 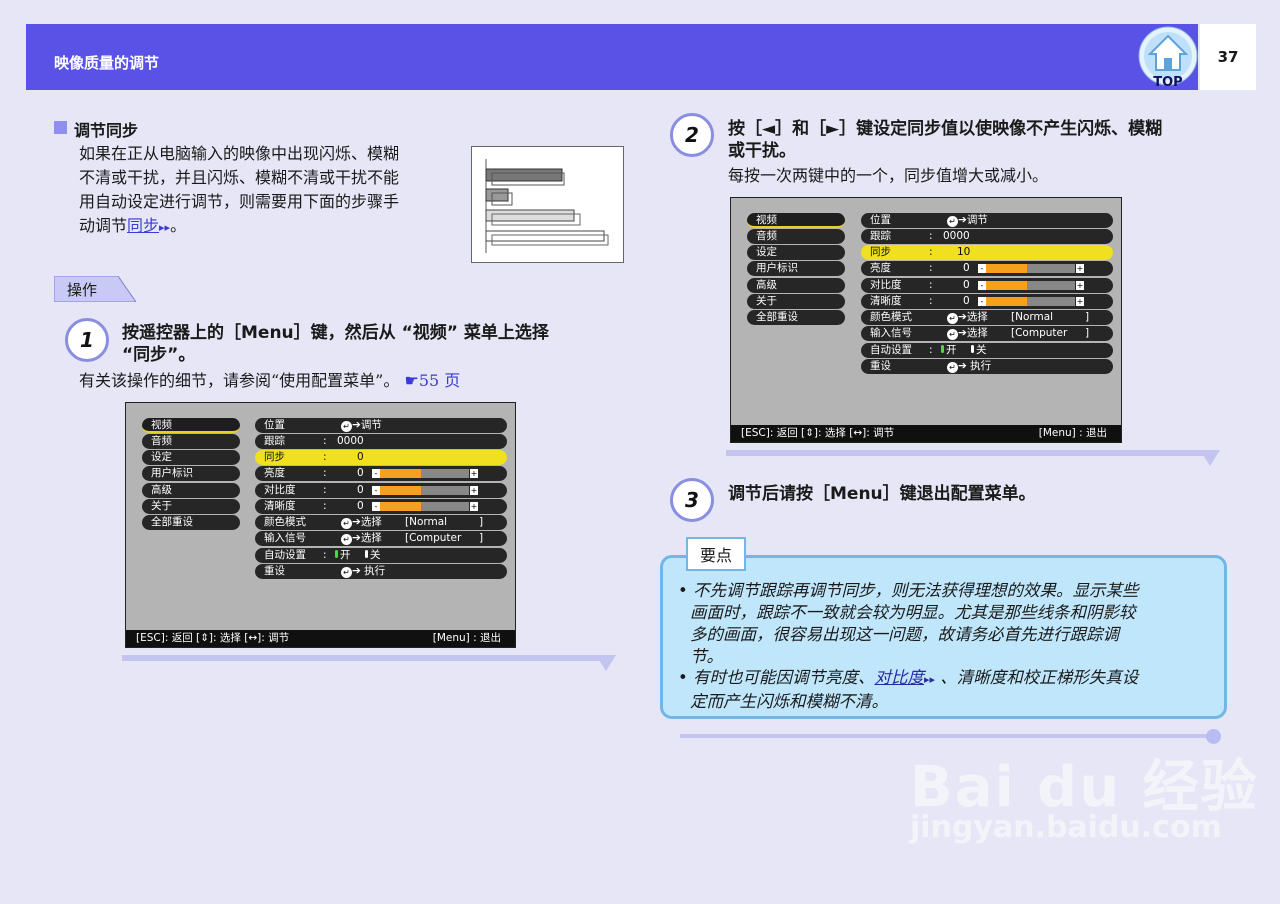 I want to click on step-1-title: 按遥控器上的［Menu］键，然后从 “视频” 菜单上选择 “同步”。, so click(x=335, y=344).